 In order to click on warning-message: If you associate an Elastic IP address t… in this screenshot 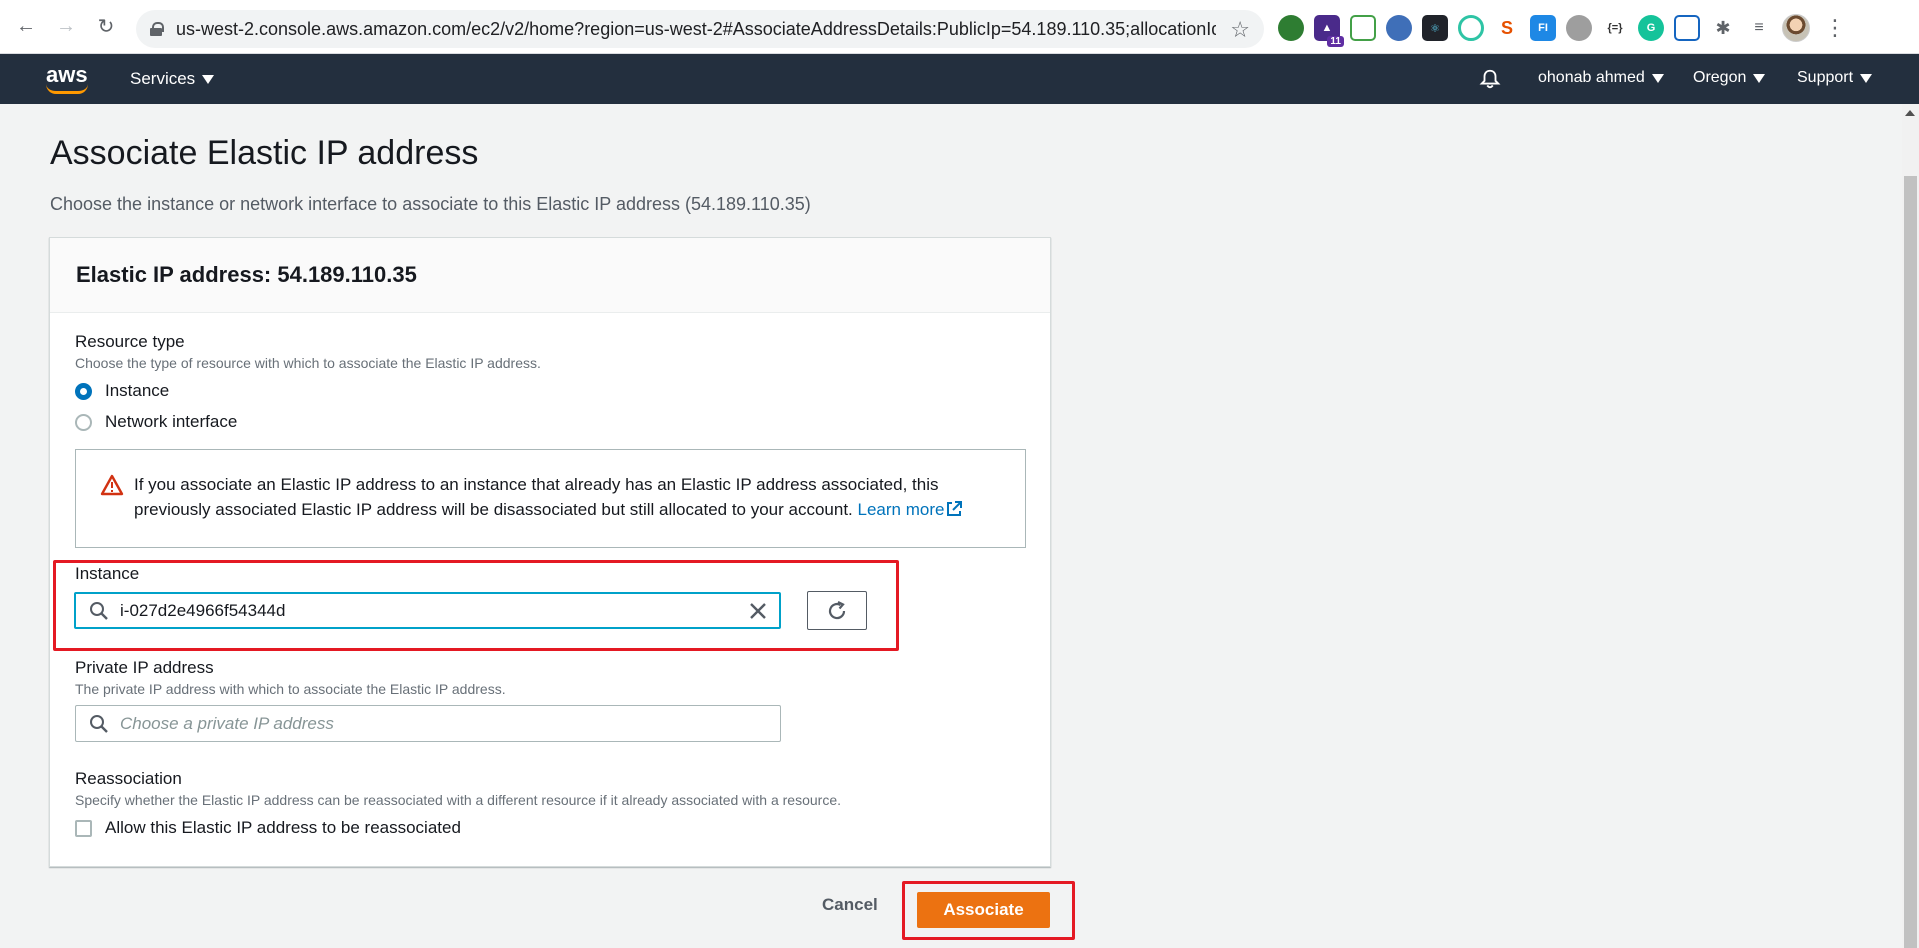, I will do `click(536, 497)`.